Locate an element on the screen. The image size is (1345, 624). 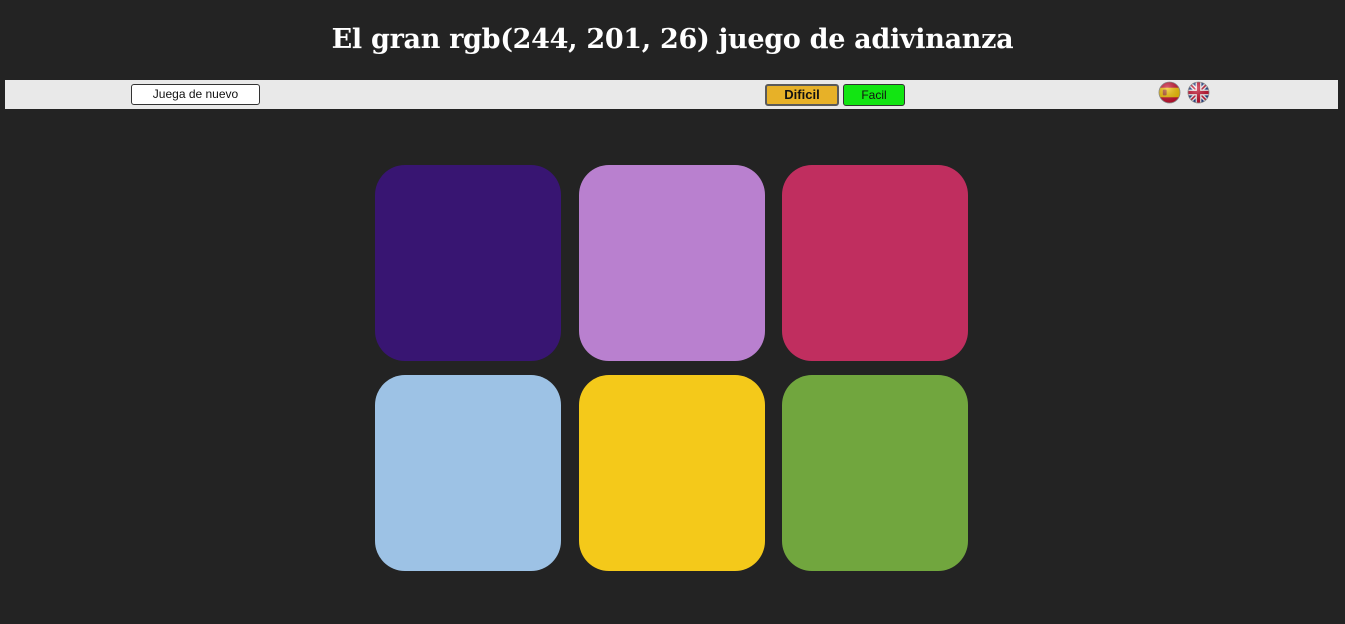
play-again-button: Juega de nuevo is located at coordinates (195, 94).